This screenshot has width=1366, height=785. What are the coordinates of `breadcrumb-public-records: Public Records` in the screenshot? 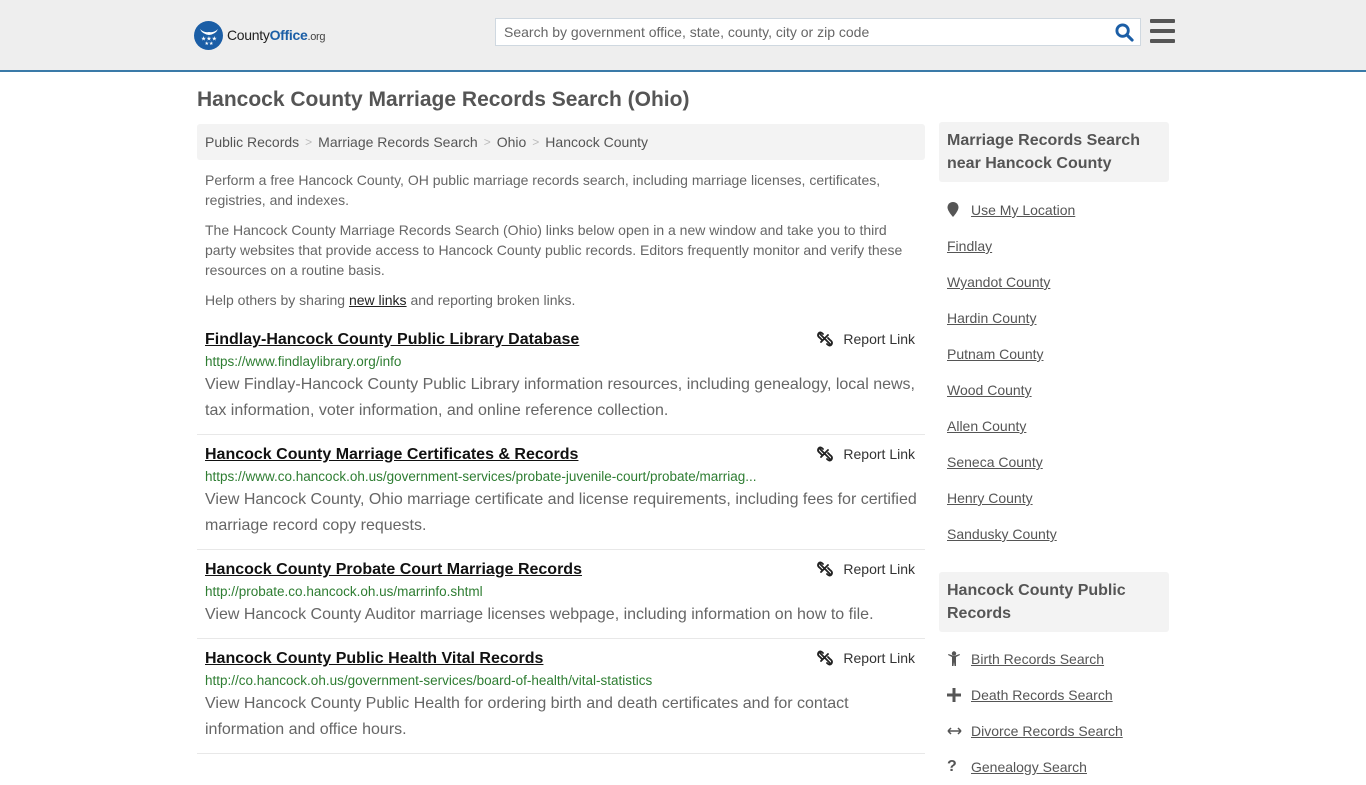 It's located at (252, 142).